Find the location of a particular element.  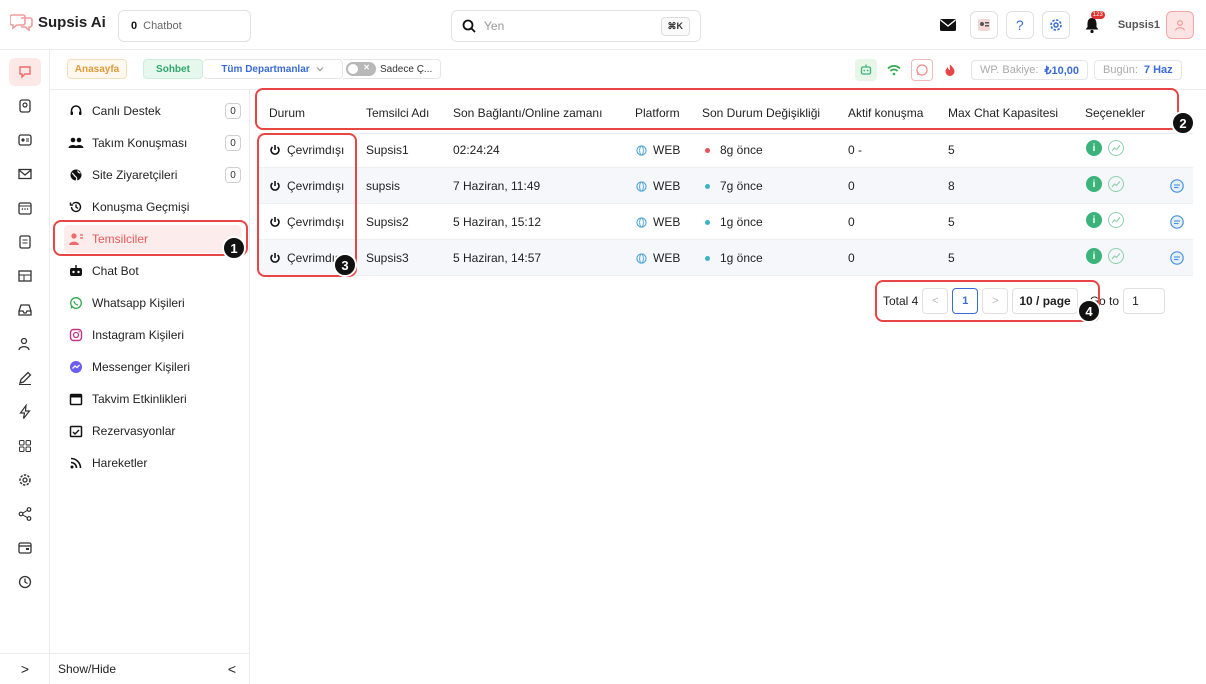

username: Supsis1 is located at coordinates (1139, 25).